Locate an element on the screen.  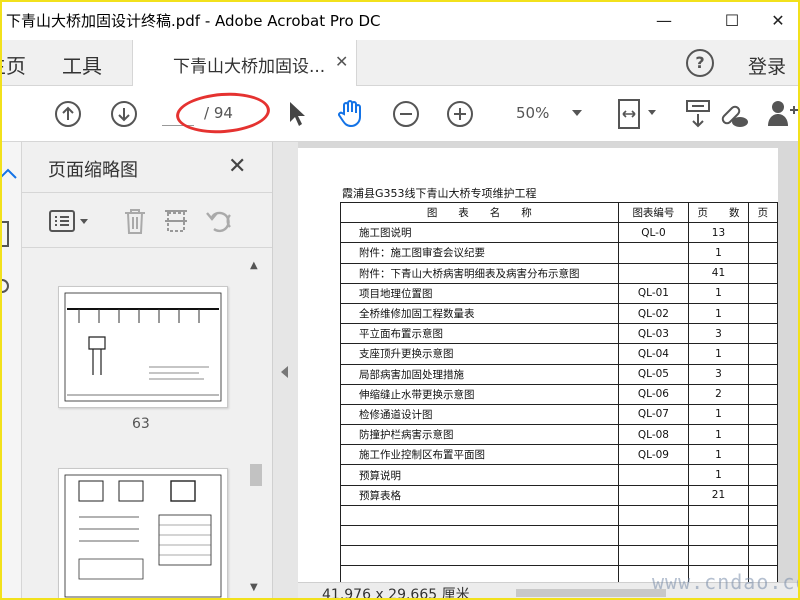
row-code: QL-0 is located at coordinates (653, 233).